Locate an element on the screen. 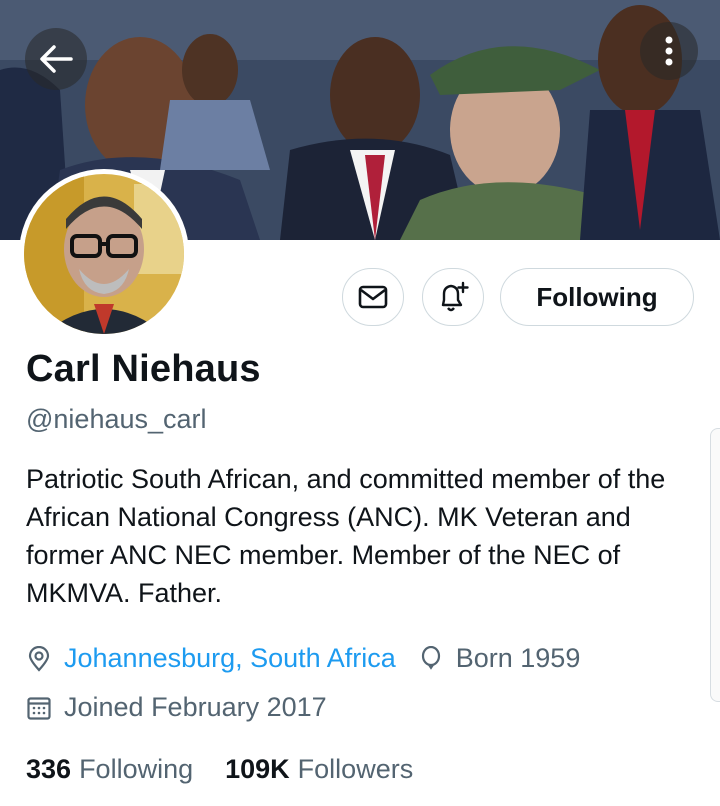  notifications-button is located at coordinates (453, 297).